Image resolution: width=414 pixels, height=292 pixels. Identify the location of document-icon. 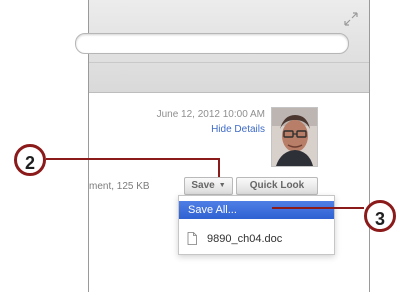
(192, 238).